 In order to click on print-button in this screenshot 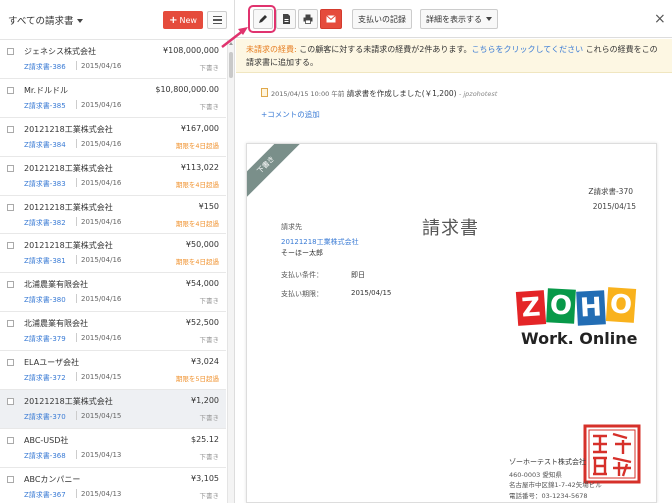, I will do `click(308, 19)`.